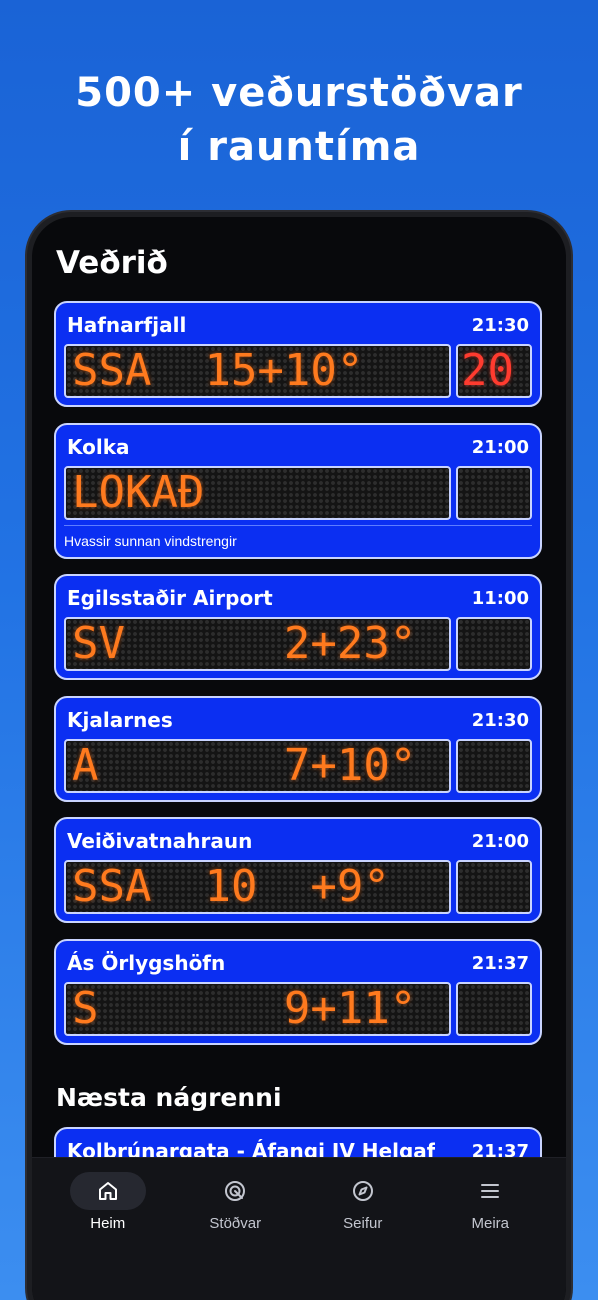  What do you see at coordinates (500, 598) in the screenshot?
I see `station-time: 11:00` at bounding box center [500, 598].